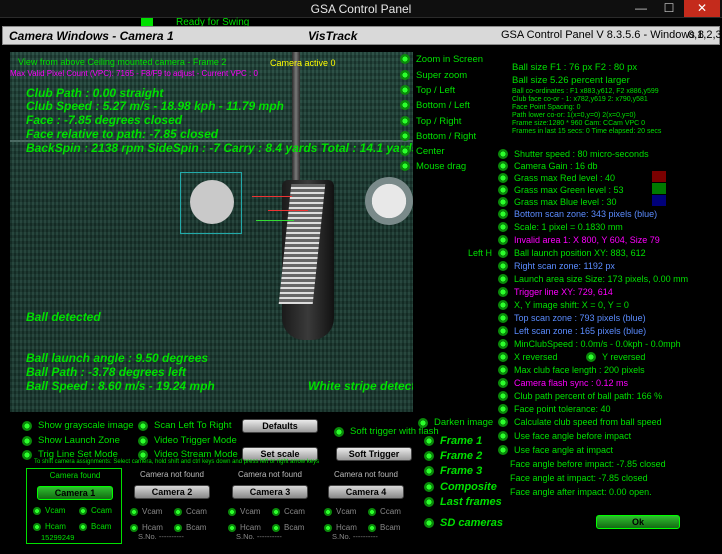 The width and height of the screenshot is (722, 554). What do you see at coordinates (270, 492) in the screenshot?
I see `camera-3-button: Camera 3` at bounding box center [270, 492].